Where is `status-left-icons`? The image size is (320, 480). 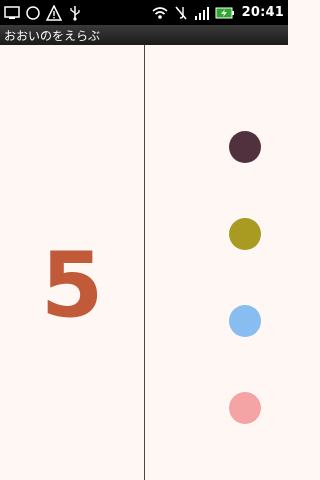
status-left-icons is located at coordinates (43, 12).